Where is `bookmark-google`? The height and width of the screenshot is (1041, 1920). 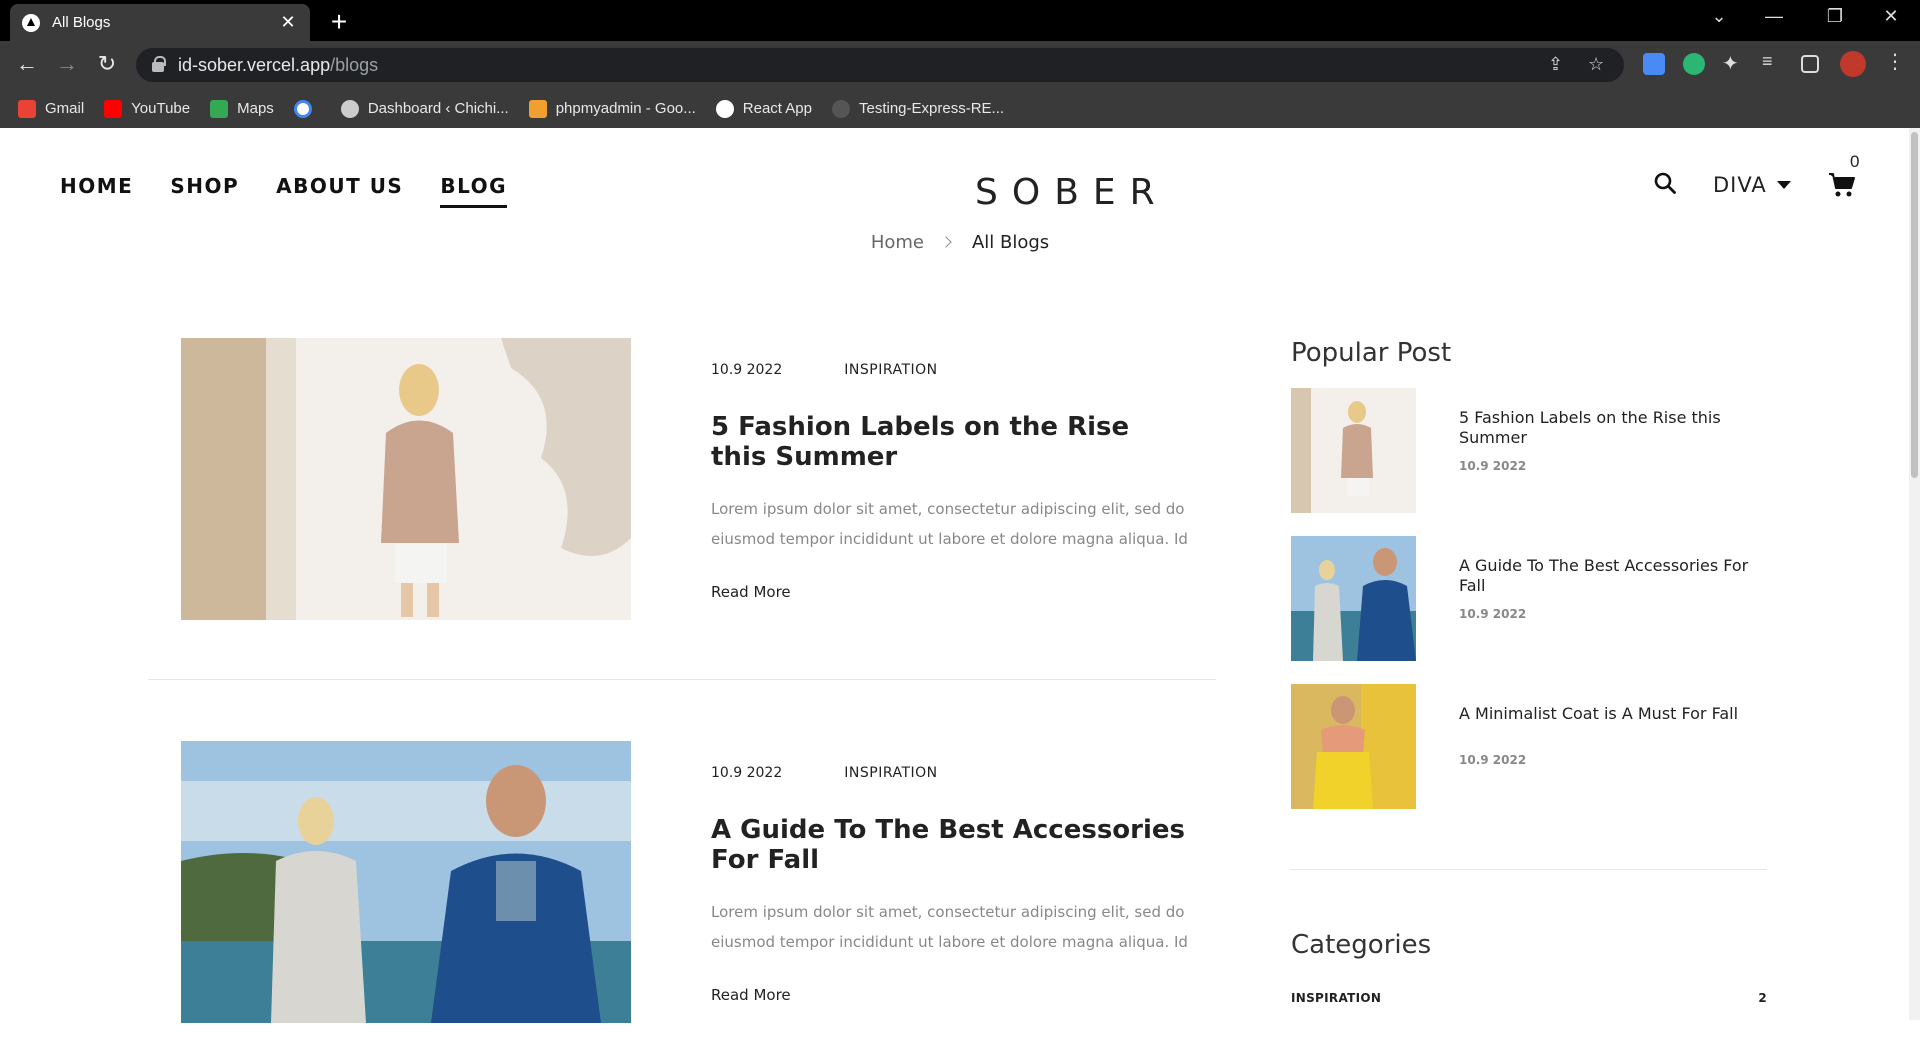
bookmark-google is located at coordinates (307, 108).